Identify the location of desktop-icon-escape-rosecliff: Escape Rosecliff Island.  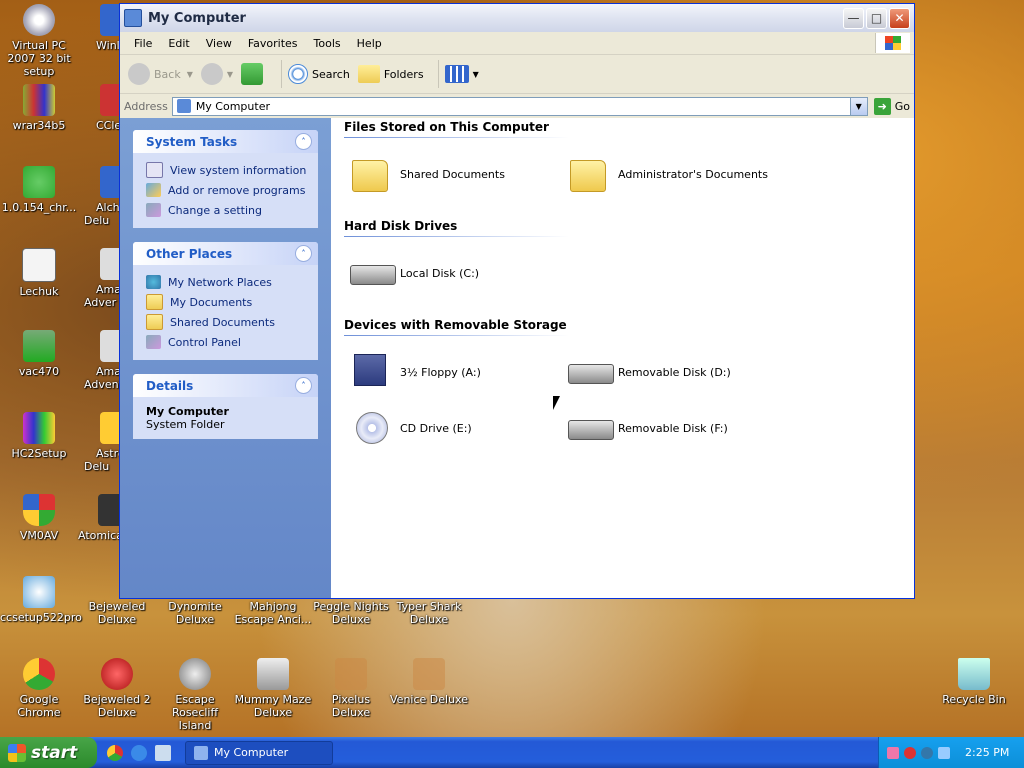
(195, 695).